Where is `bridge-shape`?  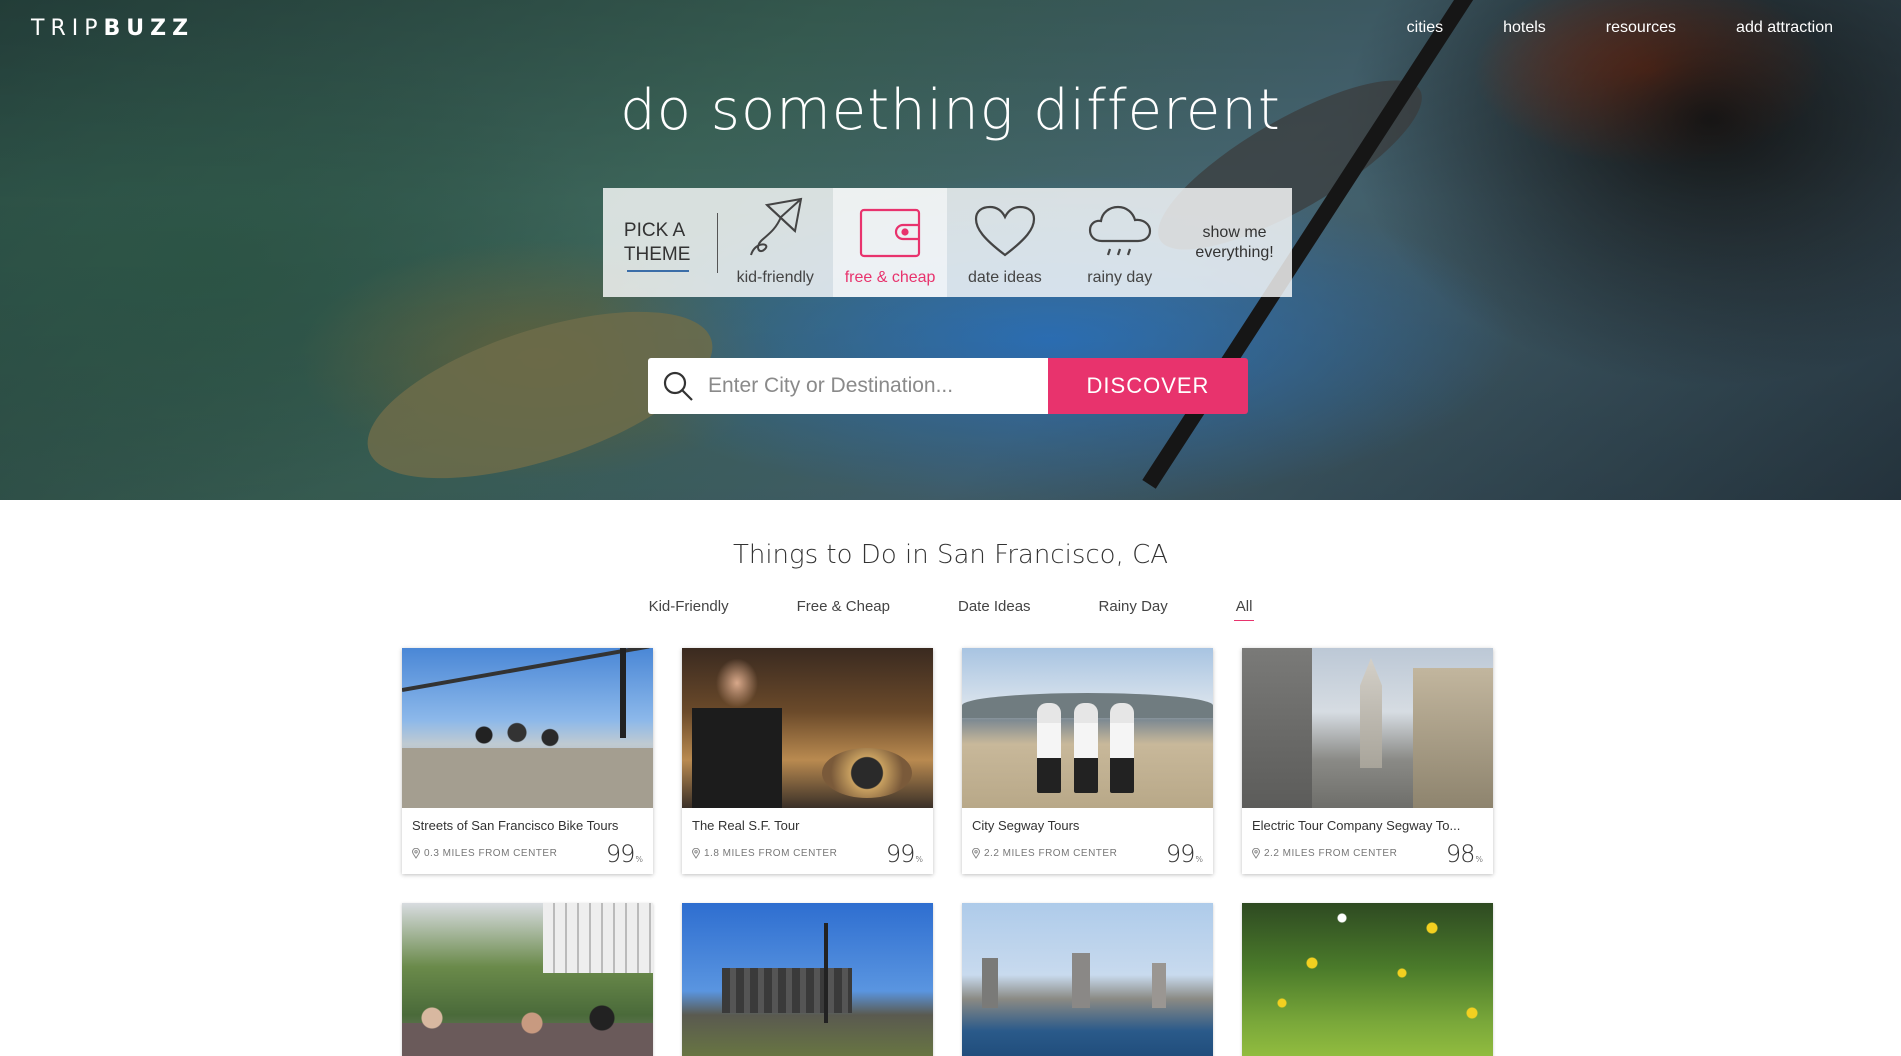 bridge-shape is located at coordinates (526, 670).